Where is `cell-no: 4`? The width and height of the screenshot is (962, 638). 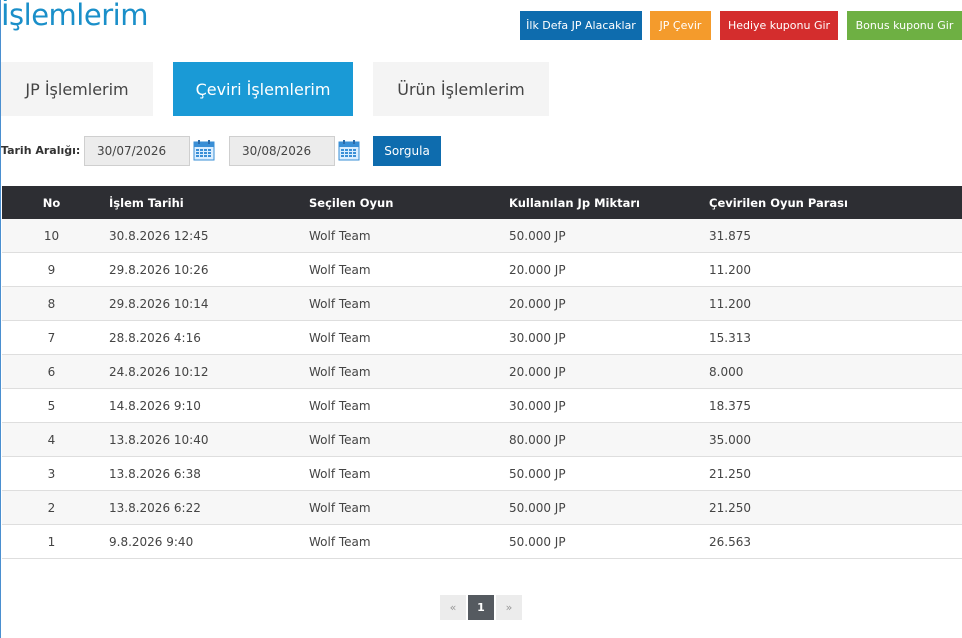 cell-no: 4 is located at coordinates (51, 439).